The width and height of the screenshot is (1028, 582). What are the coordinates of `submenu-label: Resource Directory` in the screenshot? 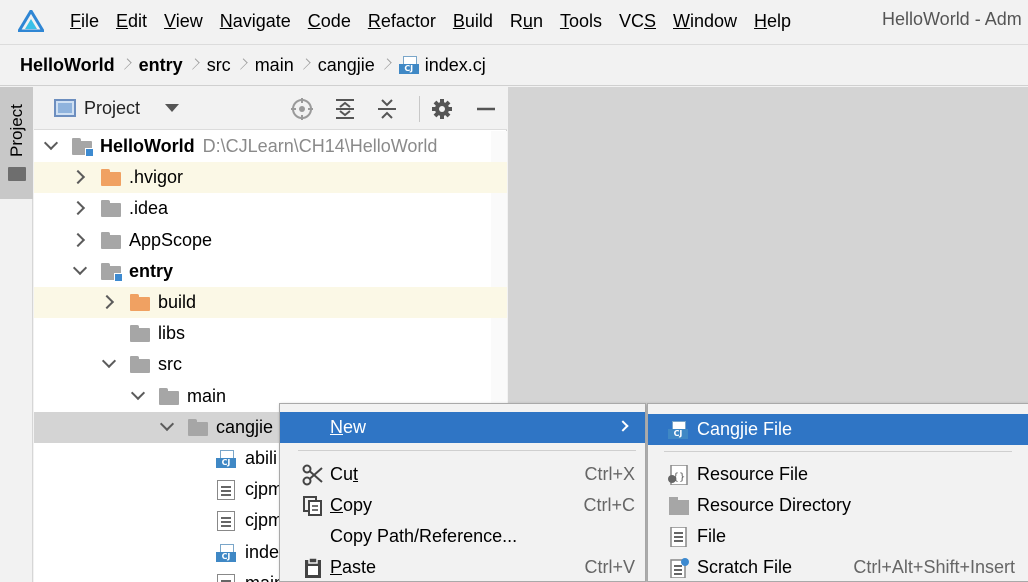 It's located at (774, 505).